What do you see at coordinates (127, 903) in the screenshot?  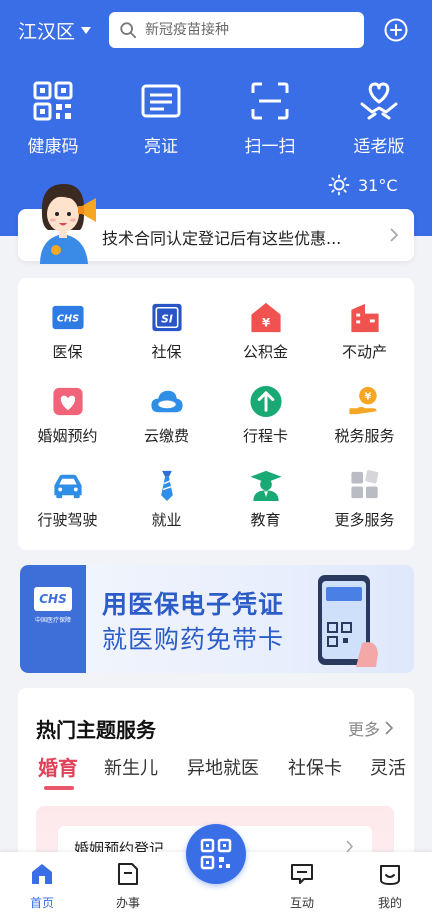 I see `nav-label: 办事` at bounding box center [127, 903].